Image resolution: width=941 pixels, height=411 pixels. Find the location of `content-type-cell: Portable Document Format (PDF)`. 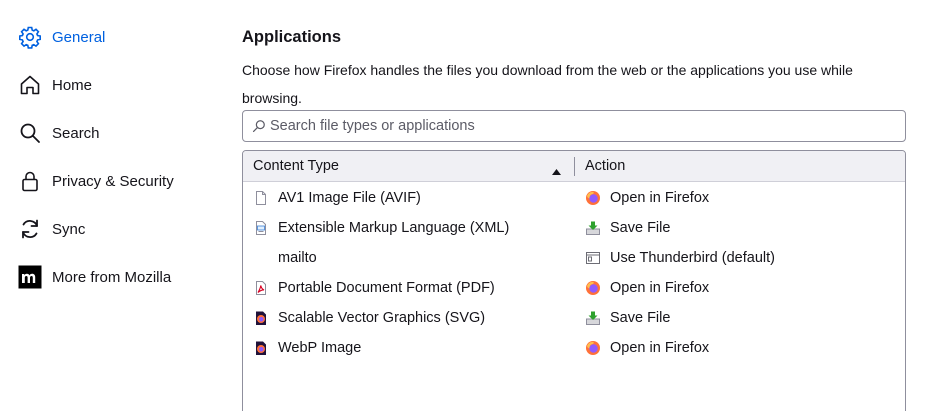

content-type-cell: Portable Document Format (PDF) is located at coordinates (409, 288).